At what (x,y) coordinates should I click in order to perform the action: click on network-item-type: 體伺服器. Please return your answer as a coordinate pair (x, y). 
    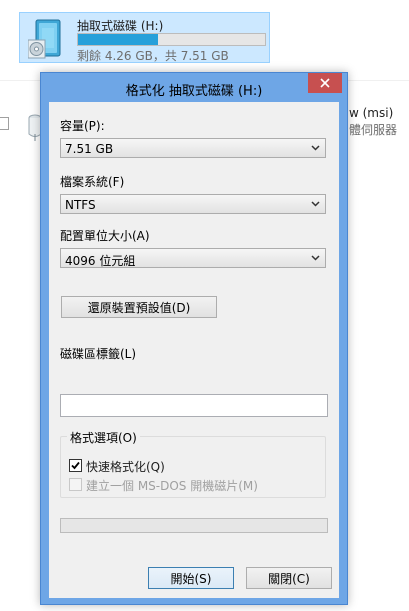
    Looking at the image, I should click on (373, 130).